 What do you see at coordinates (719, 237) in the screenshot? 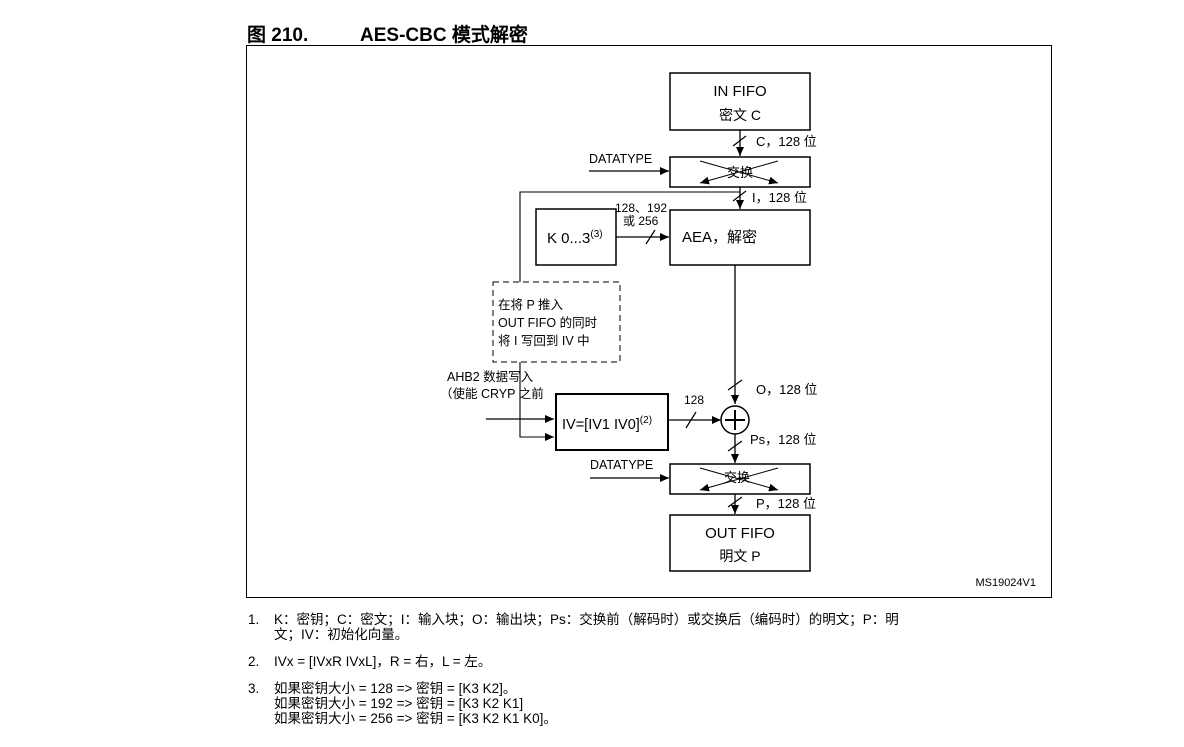
I see `aea-label: AEA，解密` at bounding box center [719, 237].